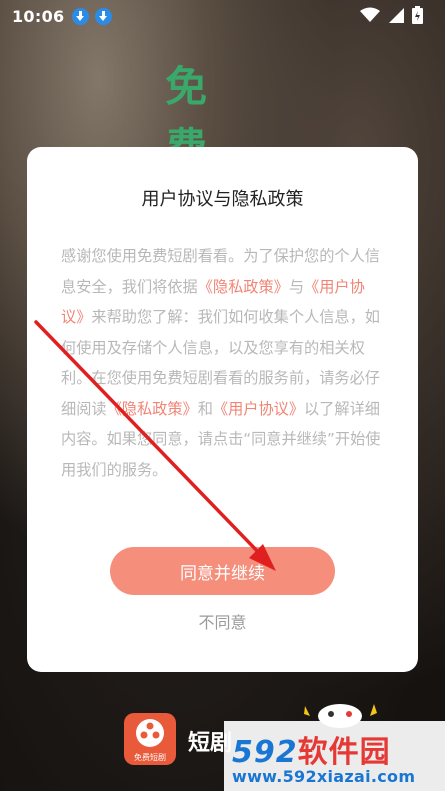  I want to click on status-right-icons, so click(391, 15).